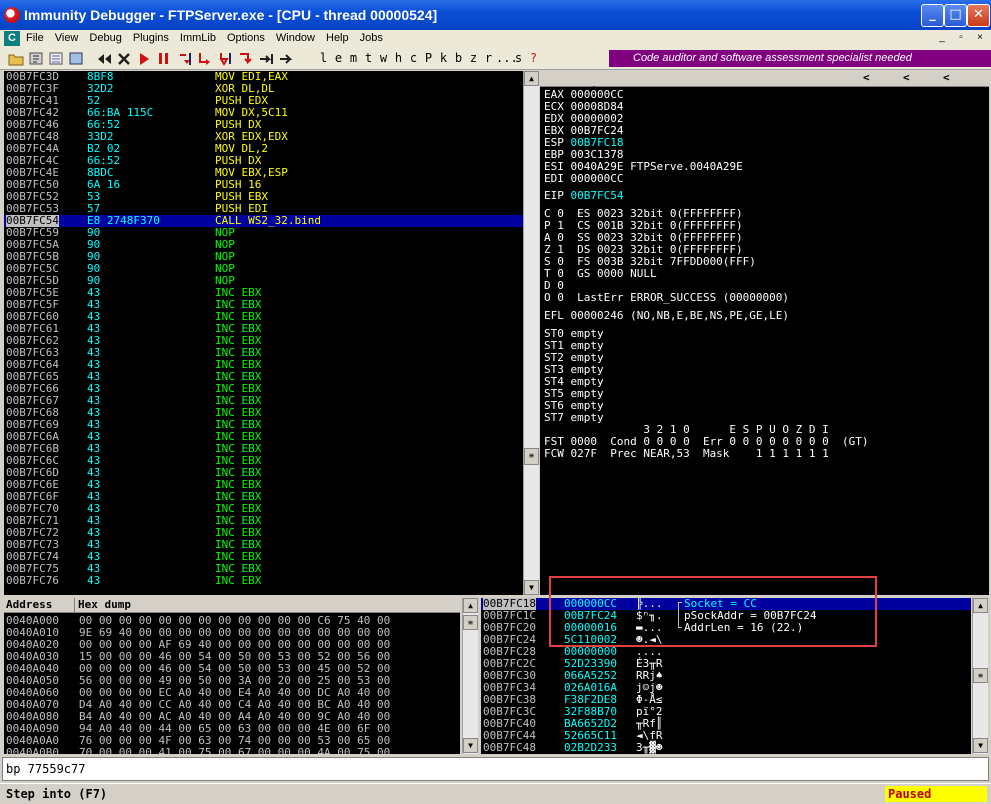 This screenshot has width=991, height=804. What do you see at coordinates (470, 622) in the screenshot?
I see `dump-scroll-thumb: ≡` at bounding box center [470, 622].